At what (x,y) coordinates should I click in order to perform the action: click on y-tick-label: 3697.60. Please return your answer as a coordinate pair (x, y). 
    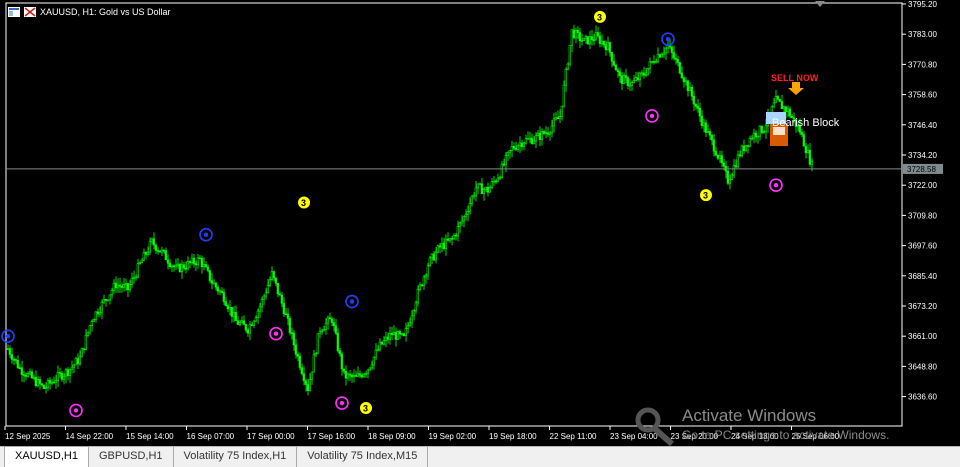
    Looking at the image, I should click on (922, 246).